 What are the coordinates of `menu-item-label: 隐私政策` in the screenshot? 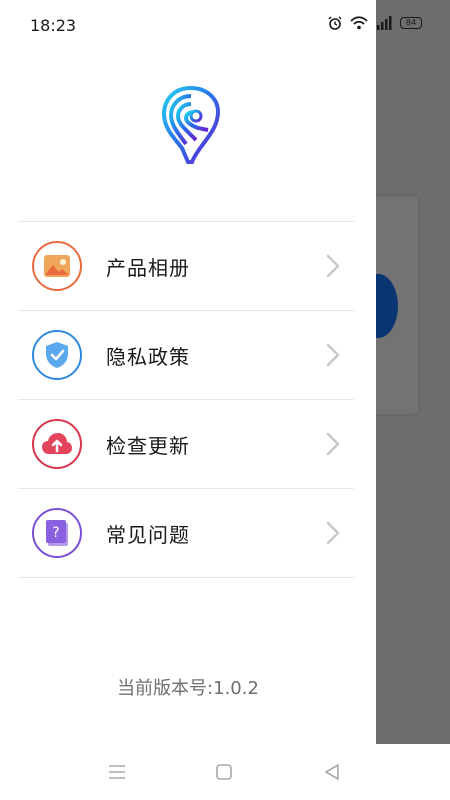 It's located at (148, 356).